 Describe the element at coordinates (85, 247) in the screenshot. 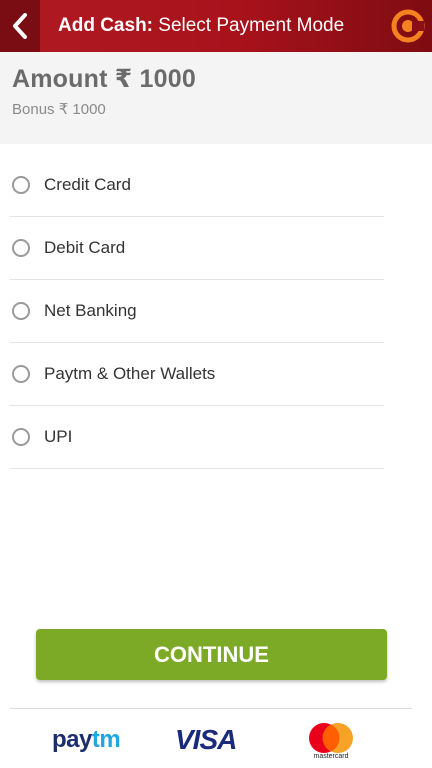

I see `payment-option-label: Debit Card` at that location.